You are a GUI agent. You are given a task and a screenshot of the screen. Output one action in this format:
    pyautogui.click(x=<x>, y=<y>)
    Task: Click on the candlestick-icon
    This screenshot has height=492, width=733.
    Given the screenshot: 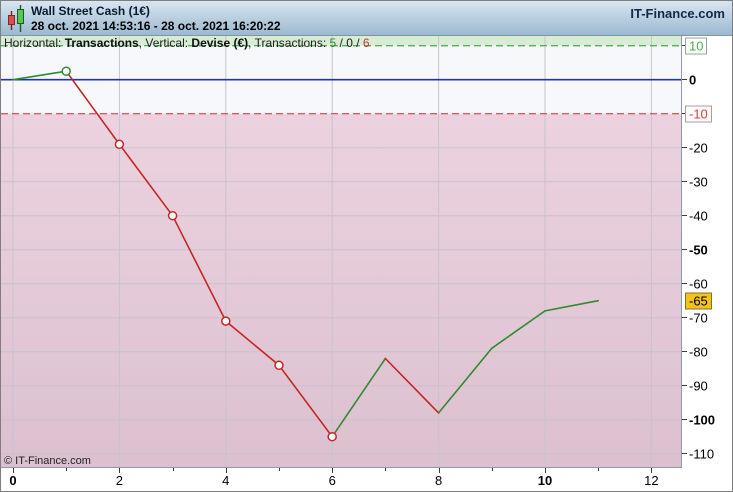 What is the action you would take?
    pyautogui.click(x=16, y=18)
    